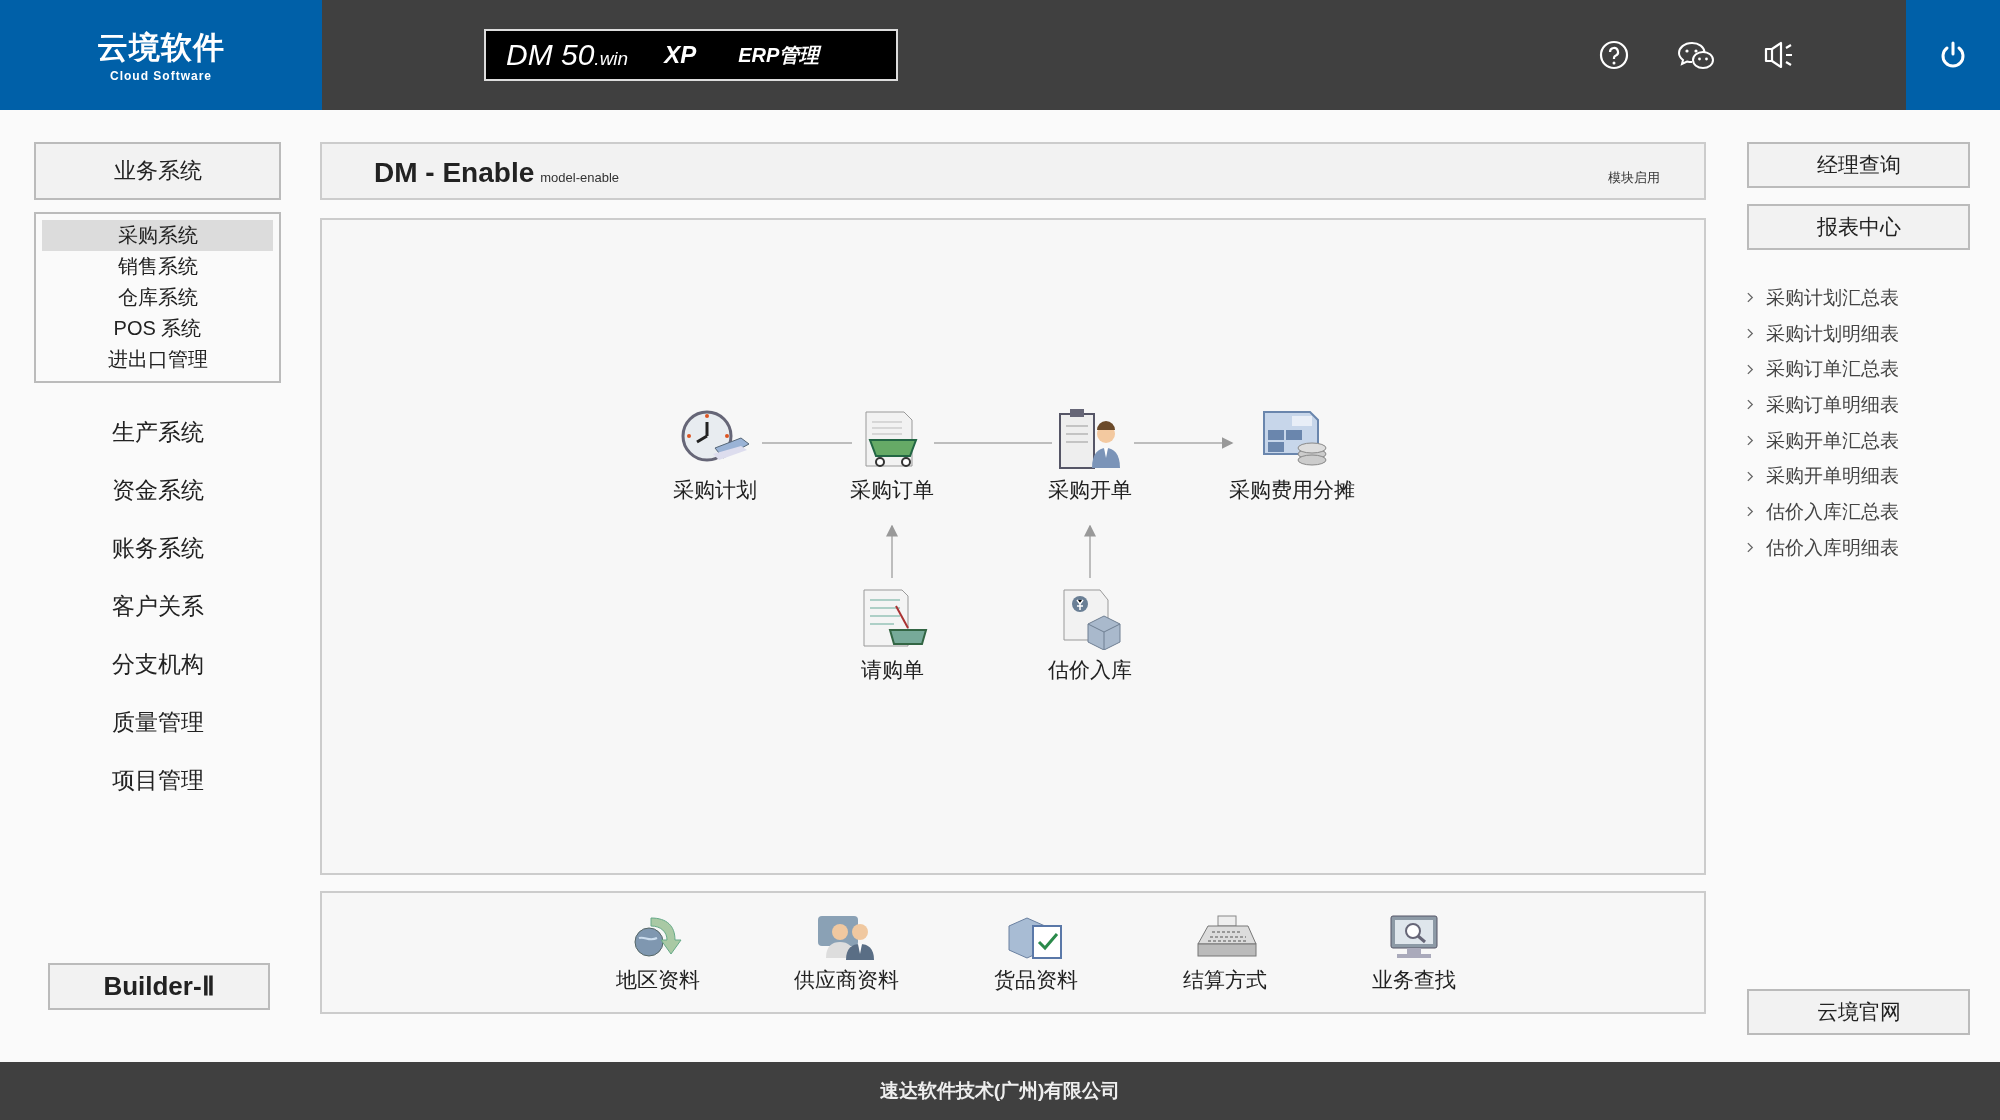 The width and height of the screenshot is (2000, 1120). I want to click on builder-button: Builder-Ⅱ, so click(159, 986).